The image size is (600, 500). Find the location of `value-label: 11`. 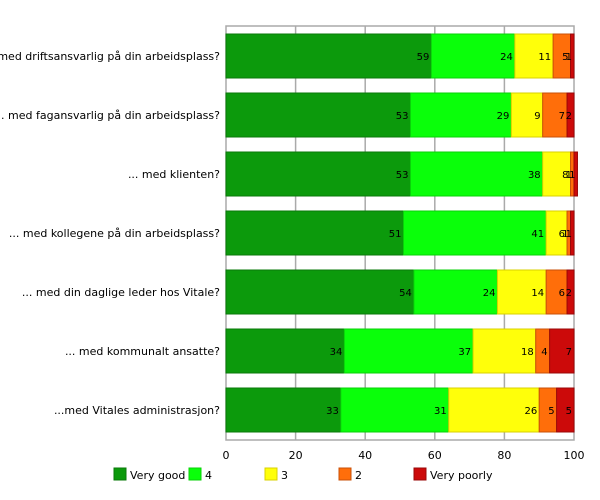

value-label: 11 is located at coordinates (544, 57).